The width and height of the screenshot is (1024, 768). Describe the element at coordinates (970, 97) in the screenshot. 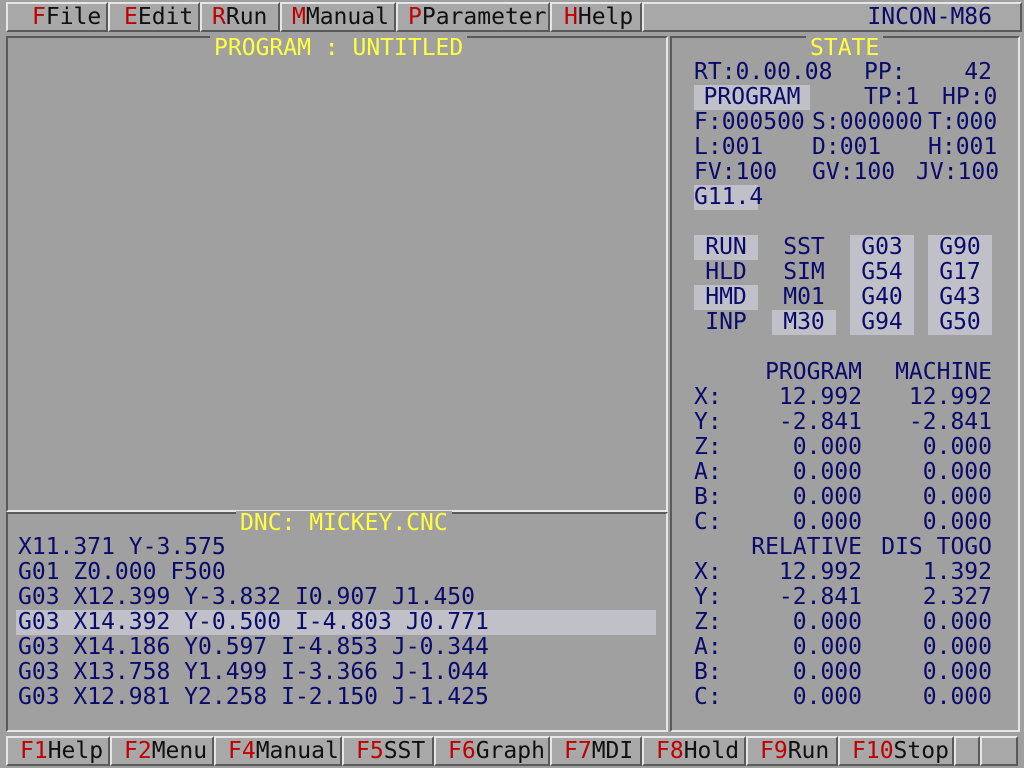

I see `hp-value: HP:0` at that location.